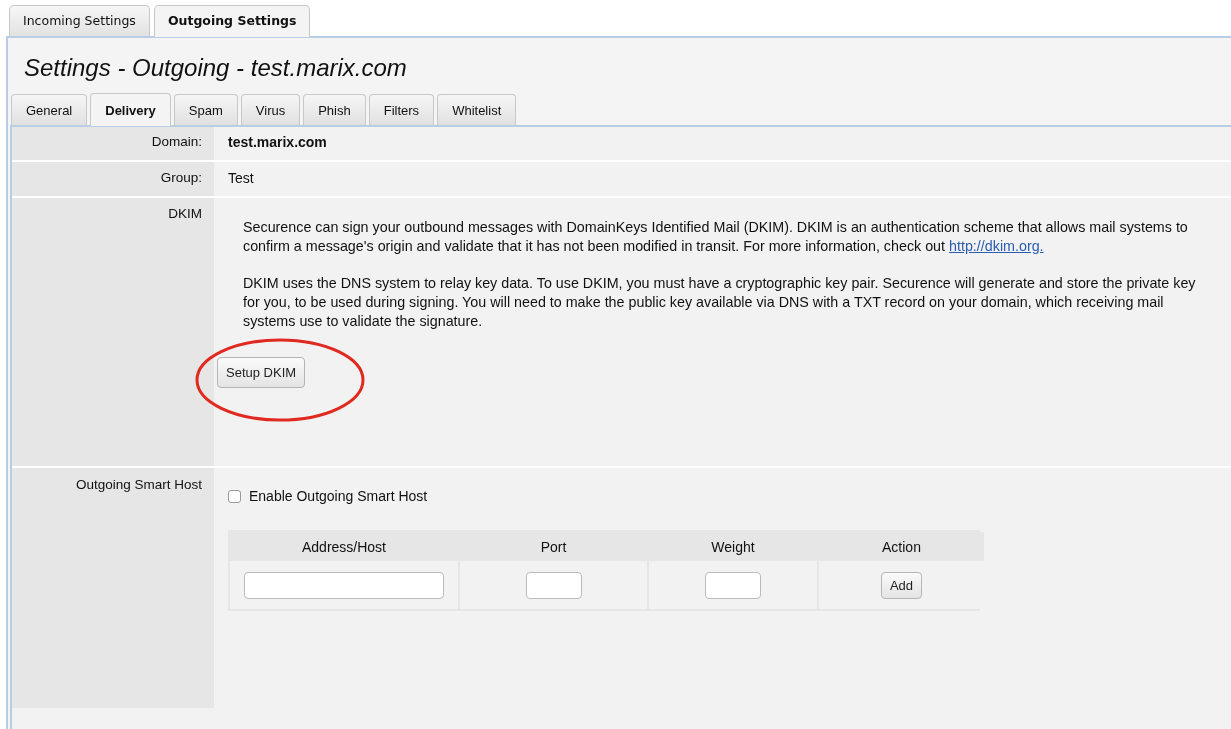 The height and width of the screenshot is (729, 1231). What do you see at coordinates (996, 246) in the screenshot?
I see `dkim-link: http://dkim.org.` at bounding box center [996, 246].